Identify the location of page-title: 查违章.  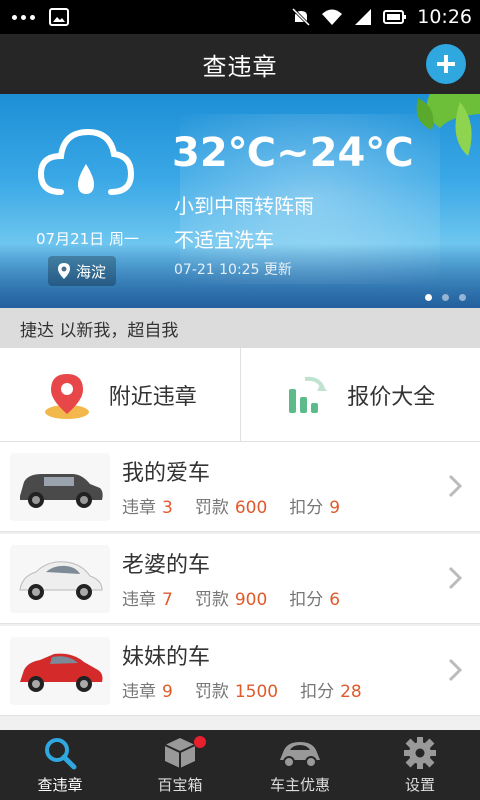
(240, 66).